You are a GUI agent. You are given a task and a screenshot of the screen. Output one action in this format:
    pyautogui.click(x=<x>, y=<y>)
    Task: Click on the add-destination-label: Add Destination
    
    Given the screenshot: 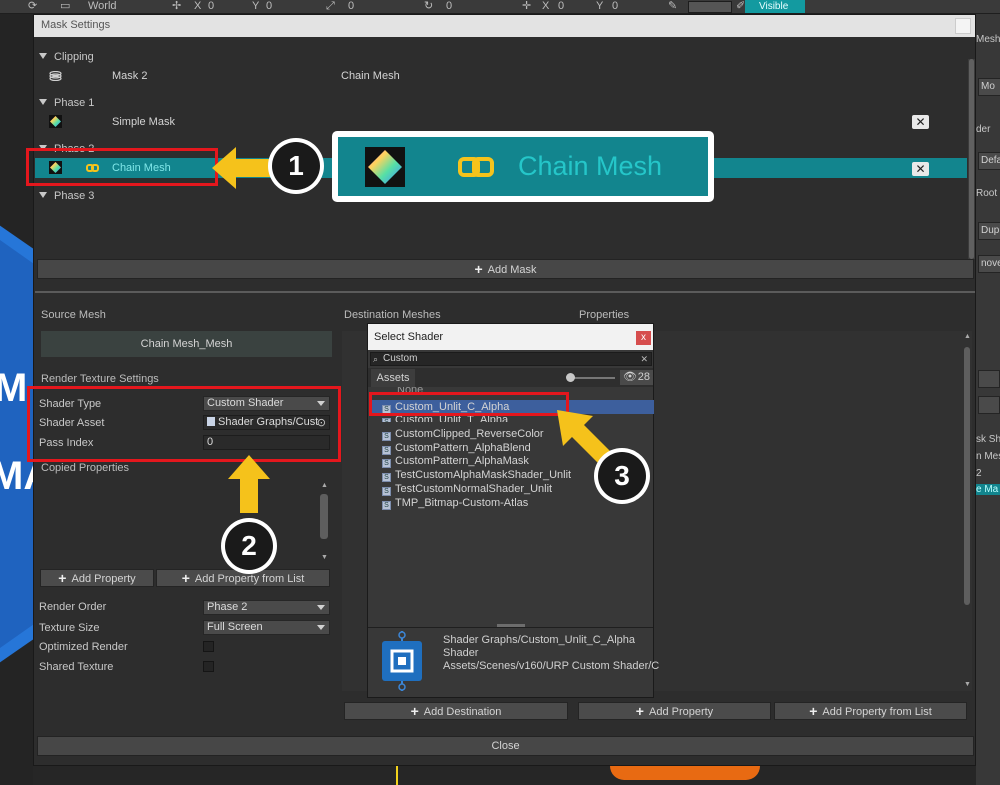 What is the action you would take?
    pyautogui.click(x=462, y=712)
    